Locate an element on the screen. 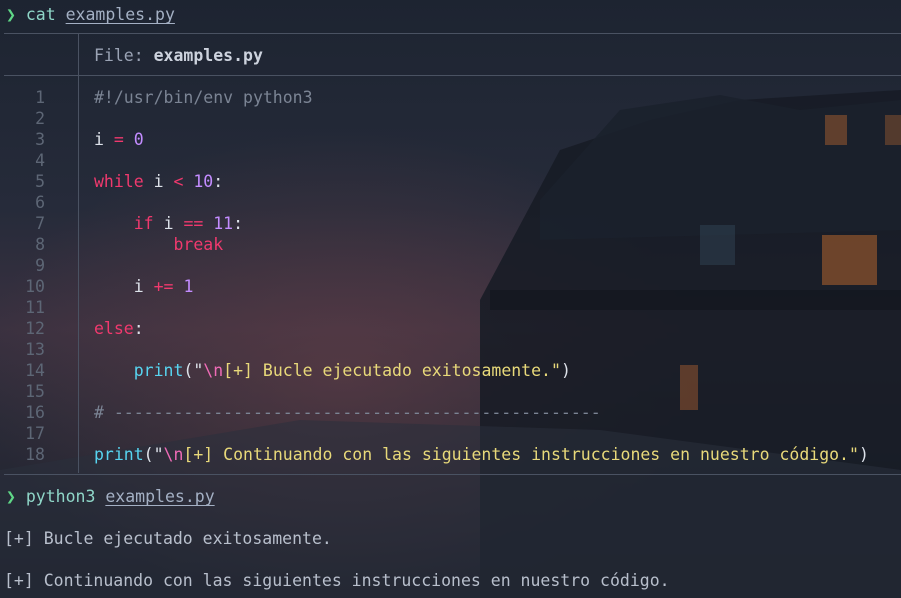 Image resolution: width=901 pixels, height=598 pixels. code-token: += is located at coordinates (163, 286).